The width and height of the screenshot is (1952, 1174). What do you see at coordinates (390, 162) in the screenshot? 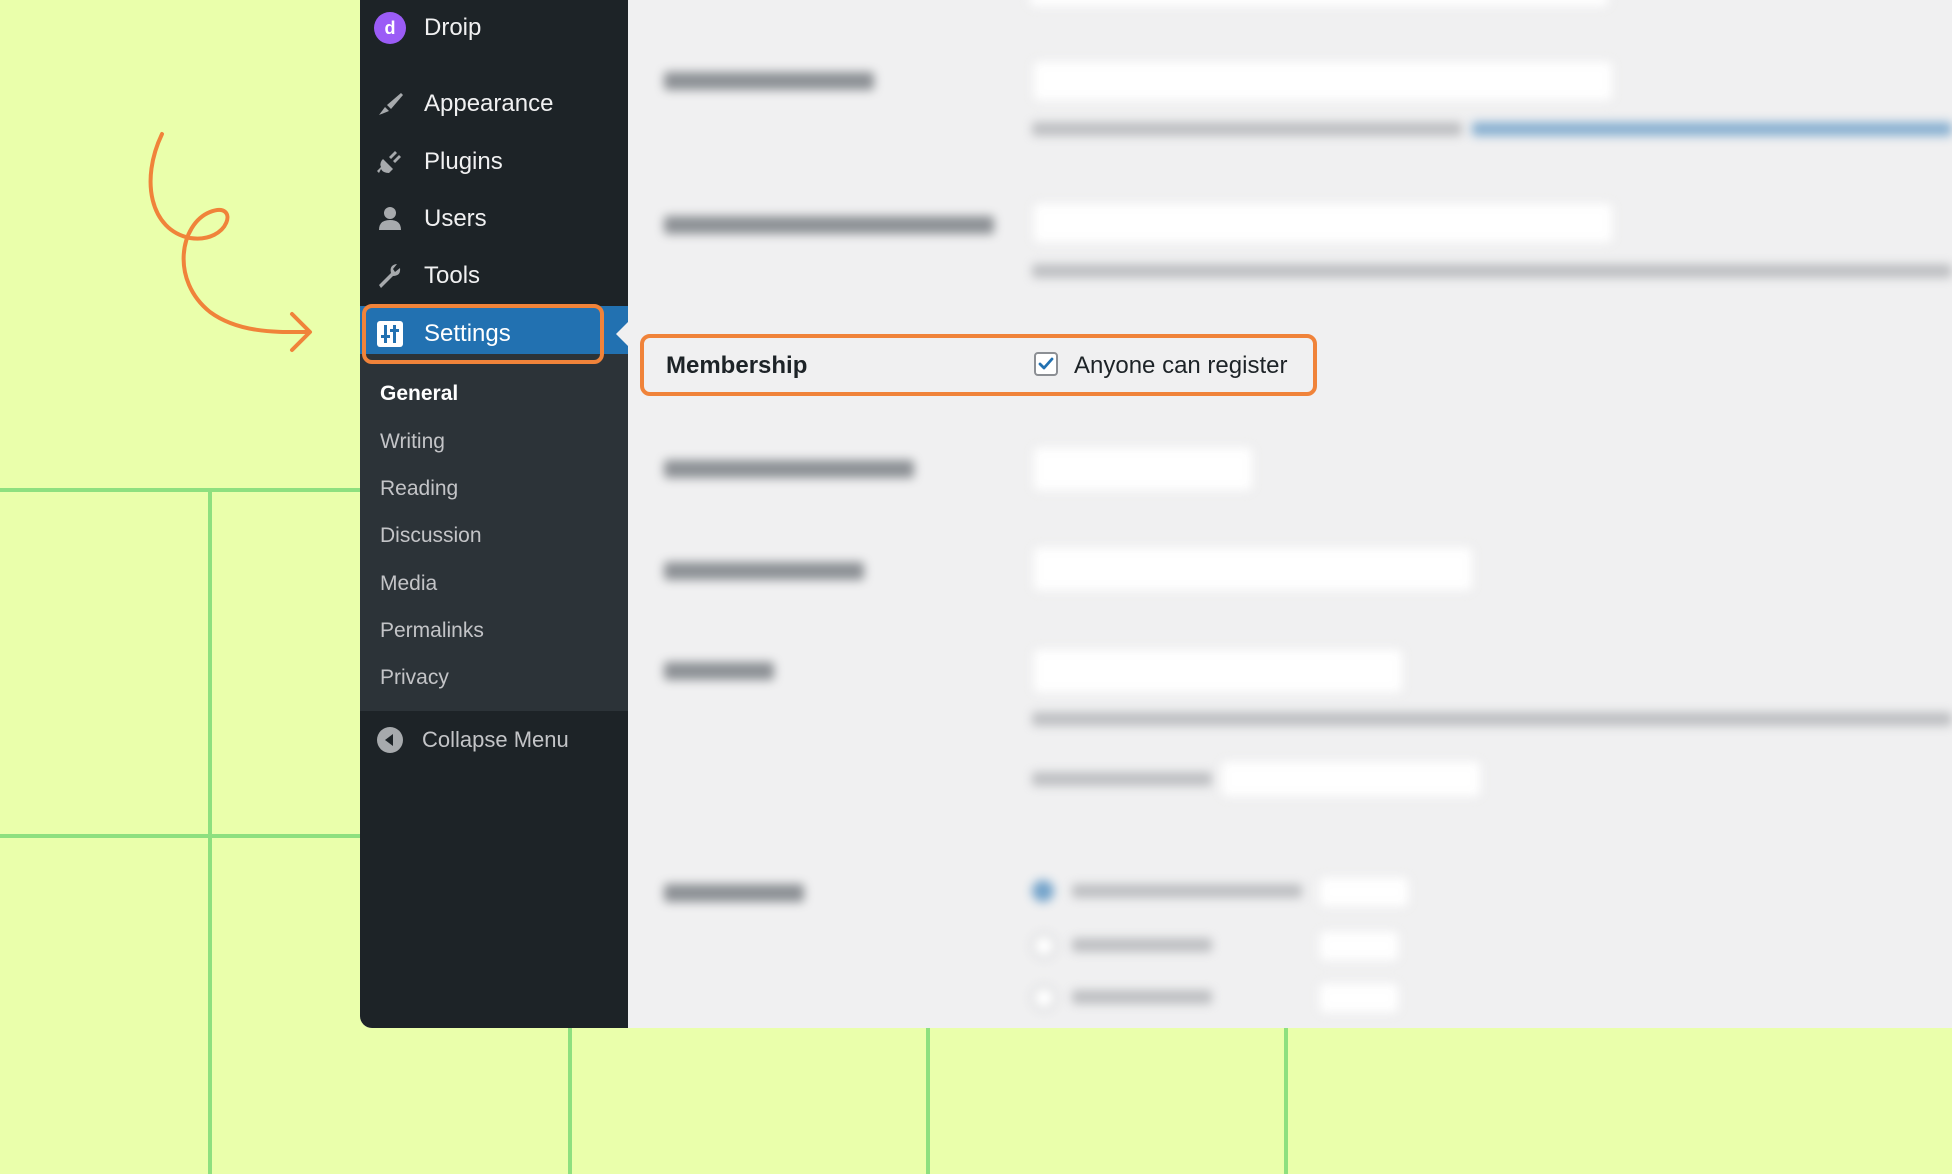
I see `plug-icon` at bounding box center [390, 162].